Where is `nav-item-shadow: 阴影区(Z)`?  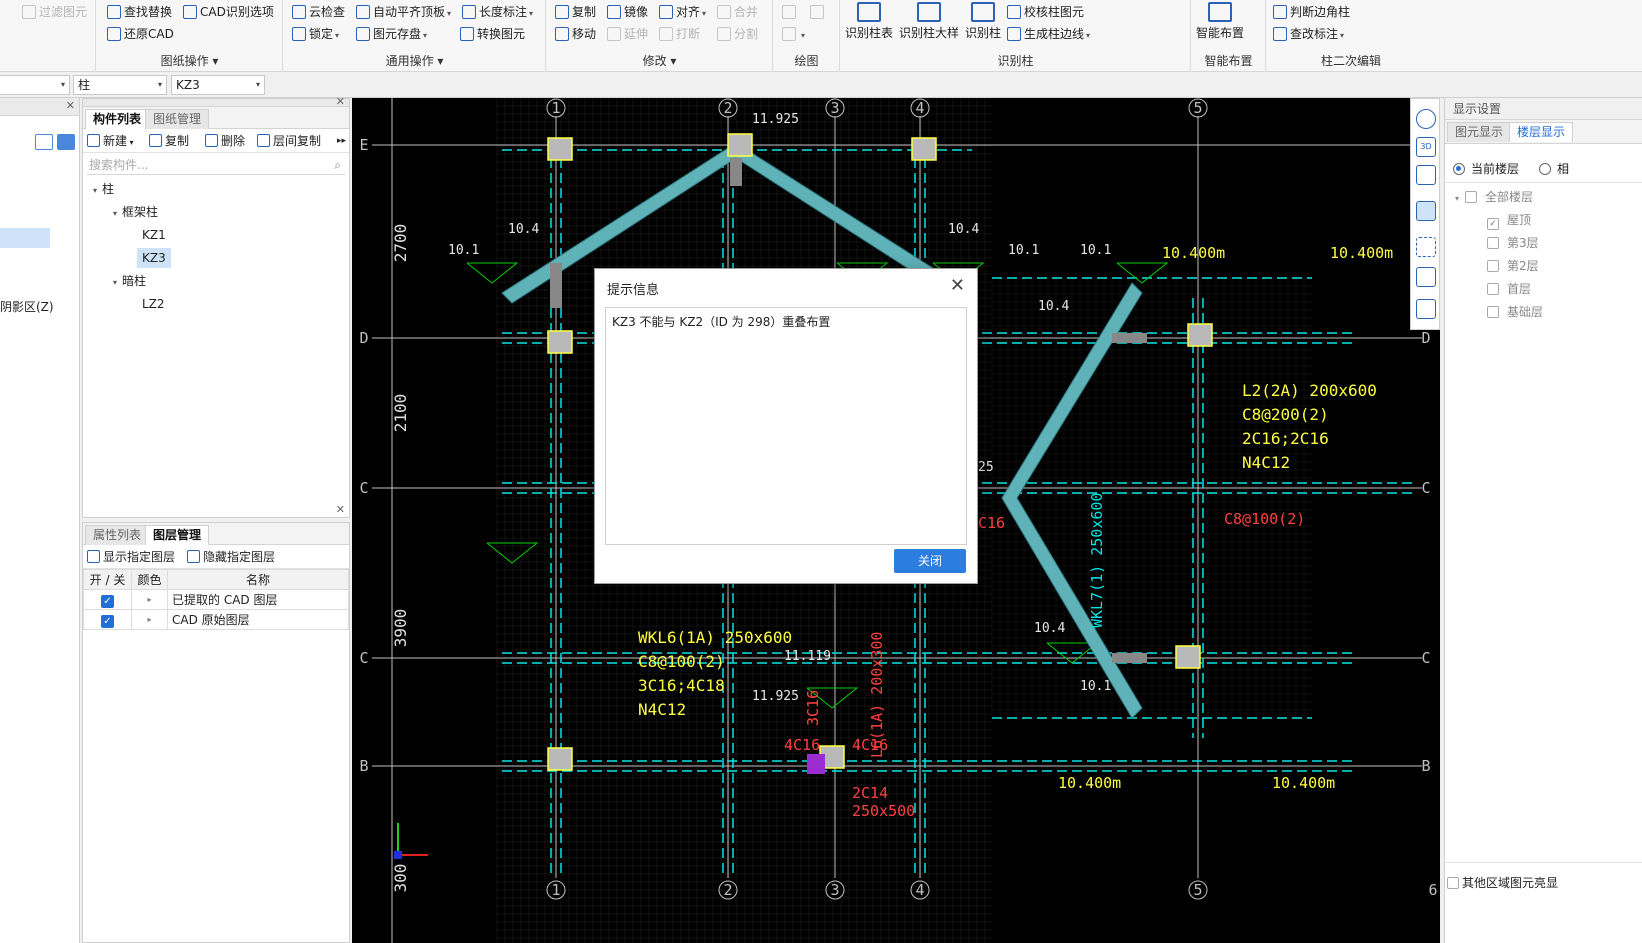 nav-item-shadow: 阴影区(Z) is located at coordinates (27, 306).